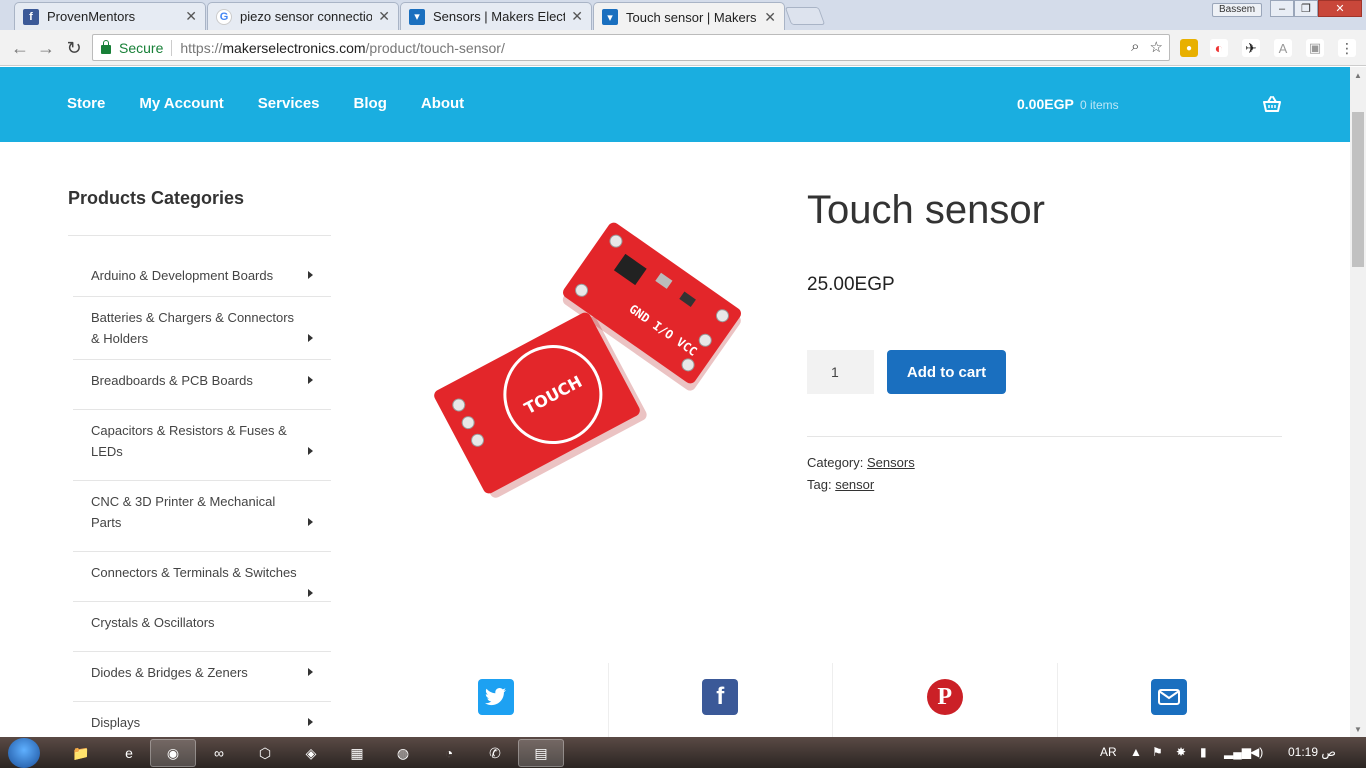  What do you see at coordinates (169, 672) in the screenshot?
I see `category-label: Diodes & Bridges & Zeners` at bounding box center [169, 672].